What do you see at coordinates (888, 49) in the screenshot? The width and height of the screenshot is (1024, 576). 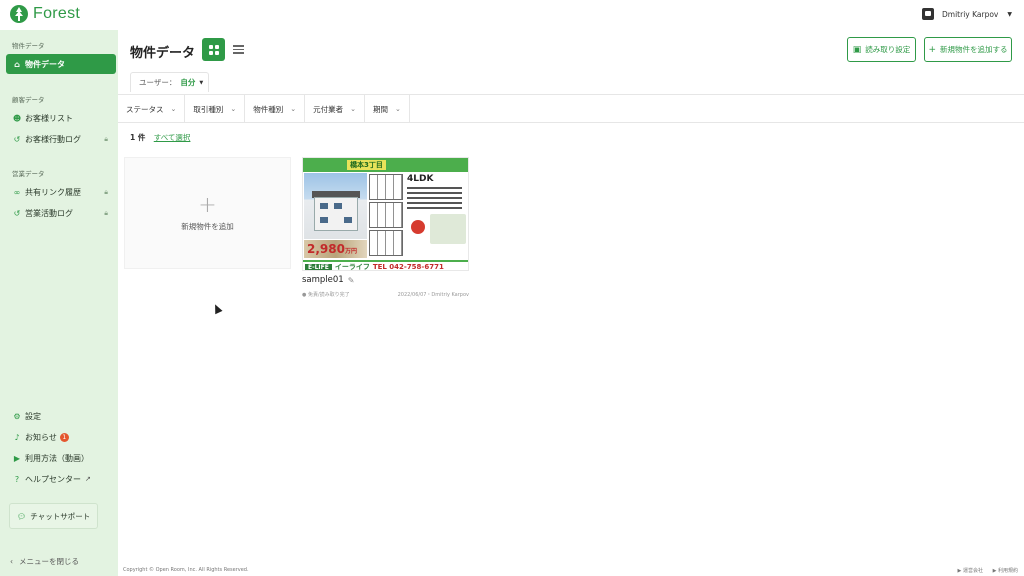 I see `read-settings-label: 読み取り設定` at bounding box center [888, 49].